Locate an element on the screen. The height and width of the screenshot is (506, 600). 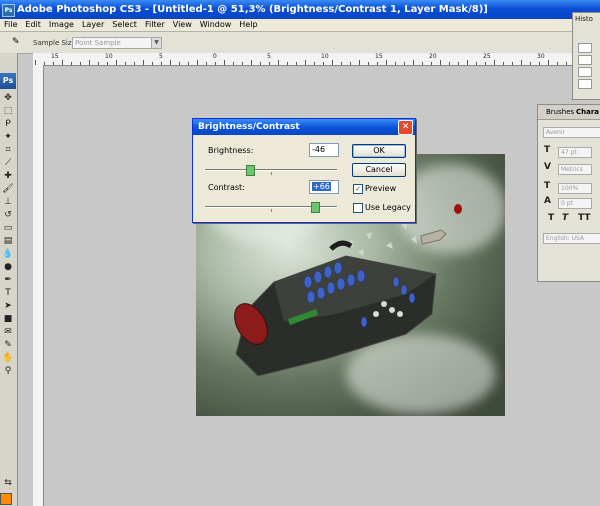
close-icon: ✕ is located at coordinates (405, 127).